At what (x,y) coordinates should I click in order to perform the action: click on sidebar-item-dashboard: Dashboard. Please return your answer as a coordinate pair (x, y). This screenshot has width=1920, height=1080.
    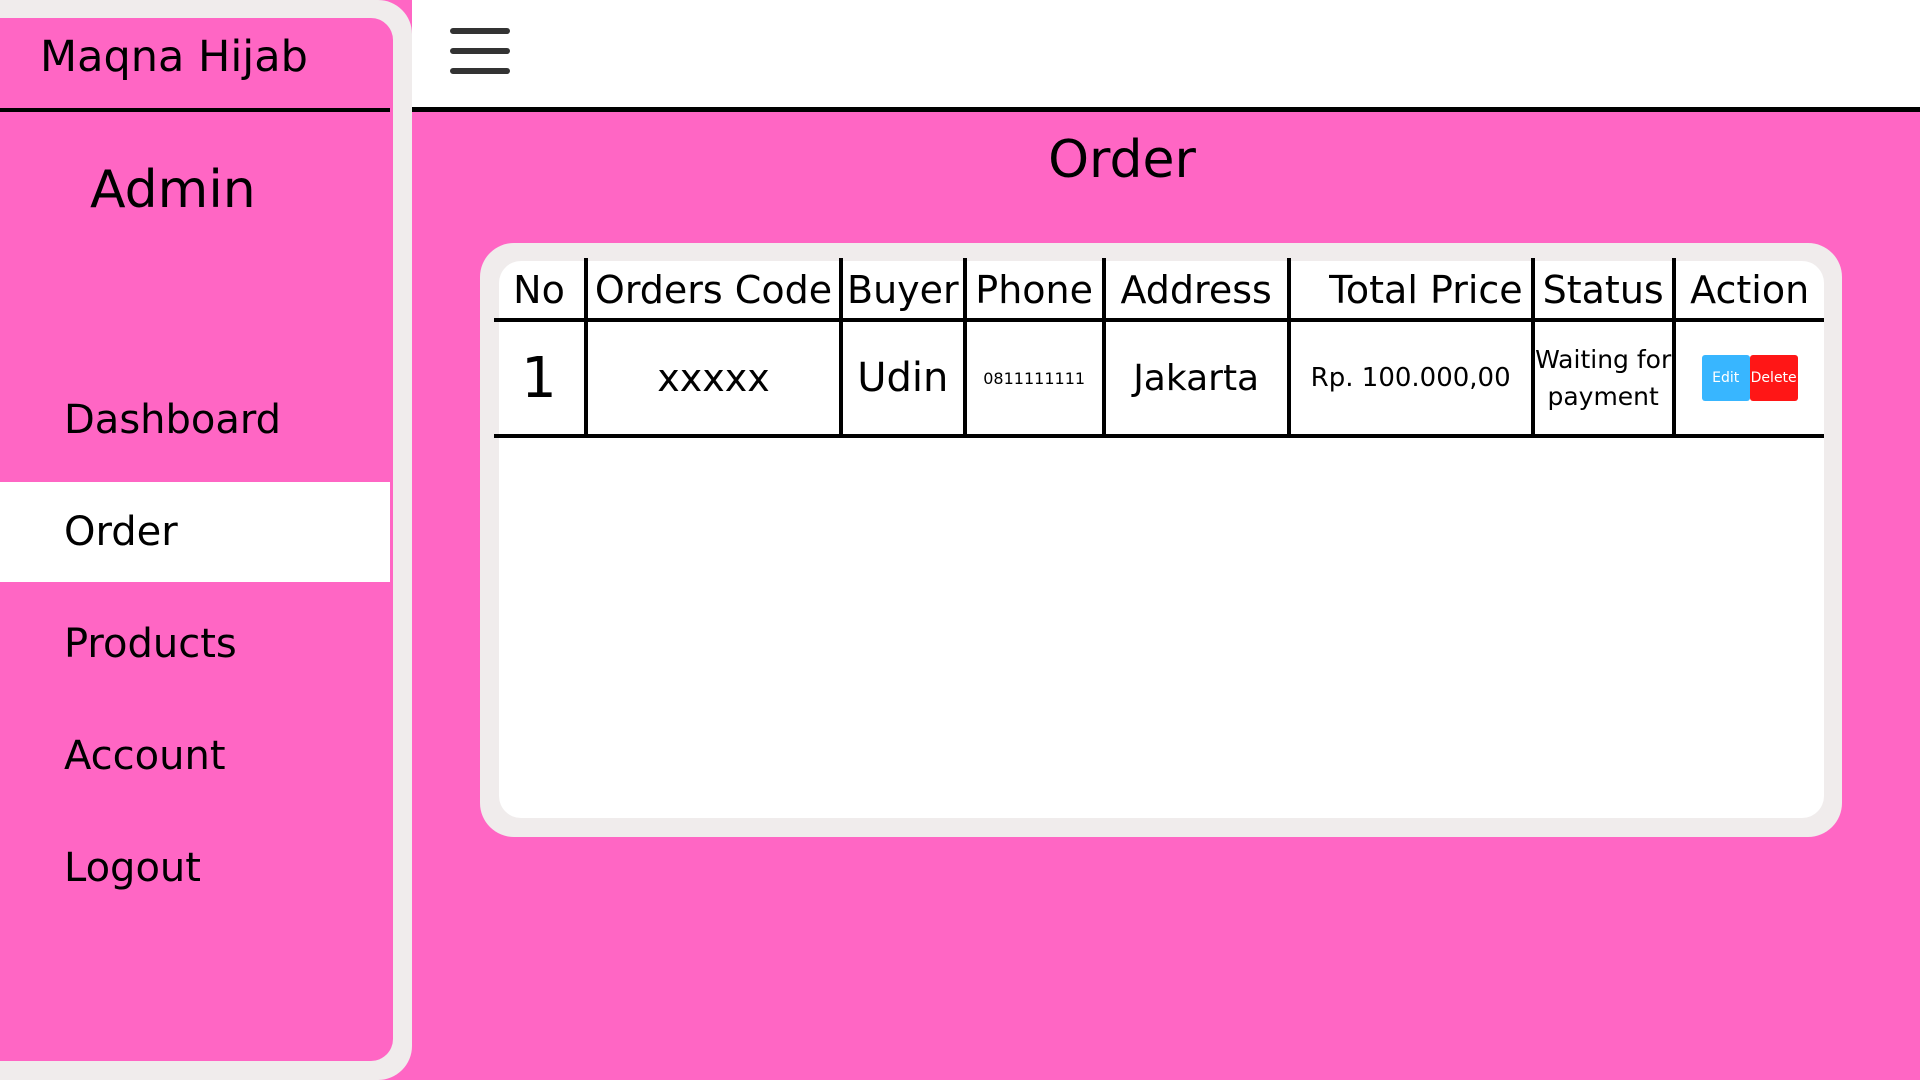
    Looking at the image, I should click on (195, 420).